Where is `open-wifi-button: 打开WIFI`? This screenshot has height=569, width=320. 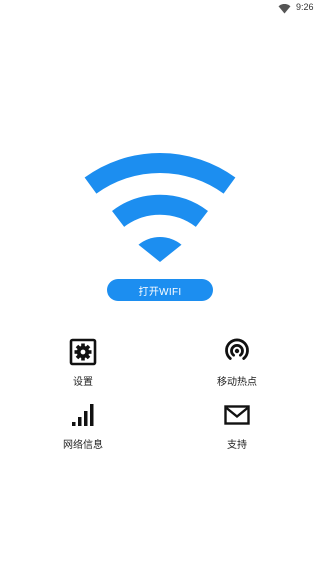
open-wifi-button: 打开WIFI is located at coordinates (160, 290).